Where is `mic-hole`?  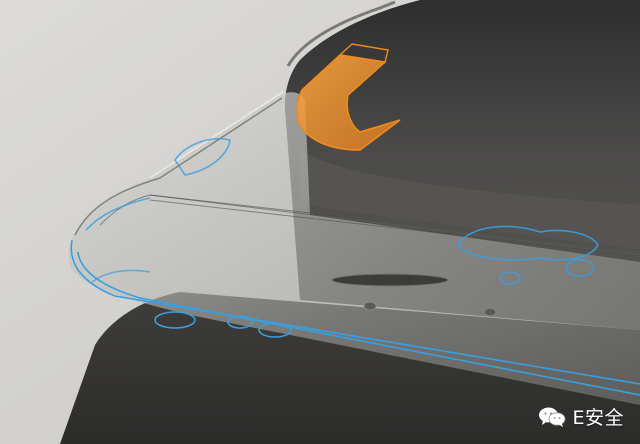 mic-hole is located at coordinates (370, 306).